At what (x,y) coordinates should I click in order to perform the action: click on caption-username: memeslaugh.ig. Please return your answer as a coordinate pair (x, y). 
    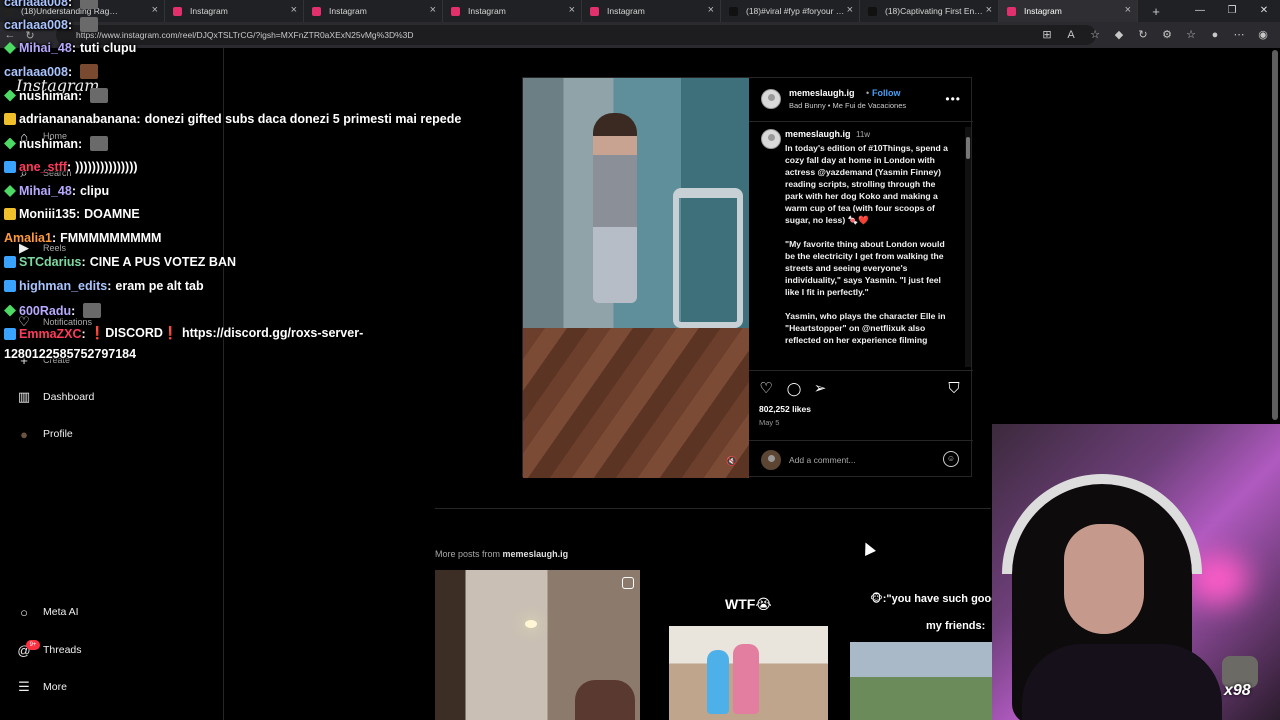
    Looking at the image, I should click on (818, 134).